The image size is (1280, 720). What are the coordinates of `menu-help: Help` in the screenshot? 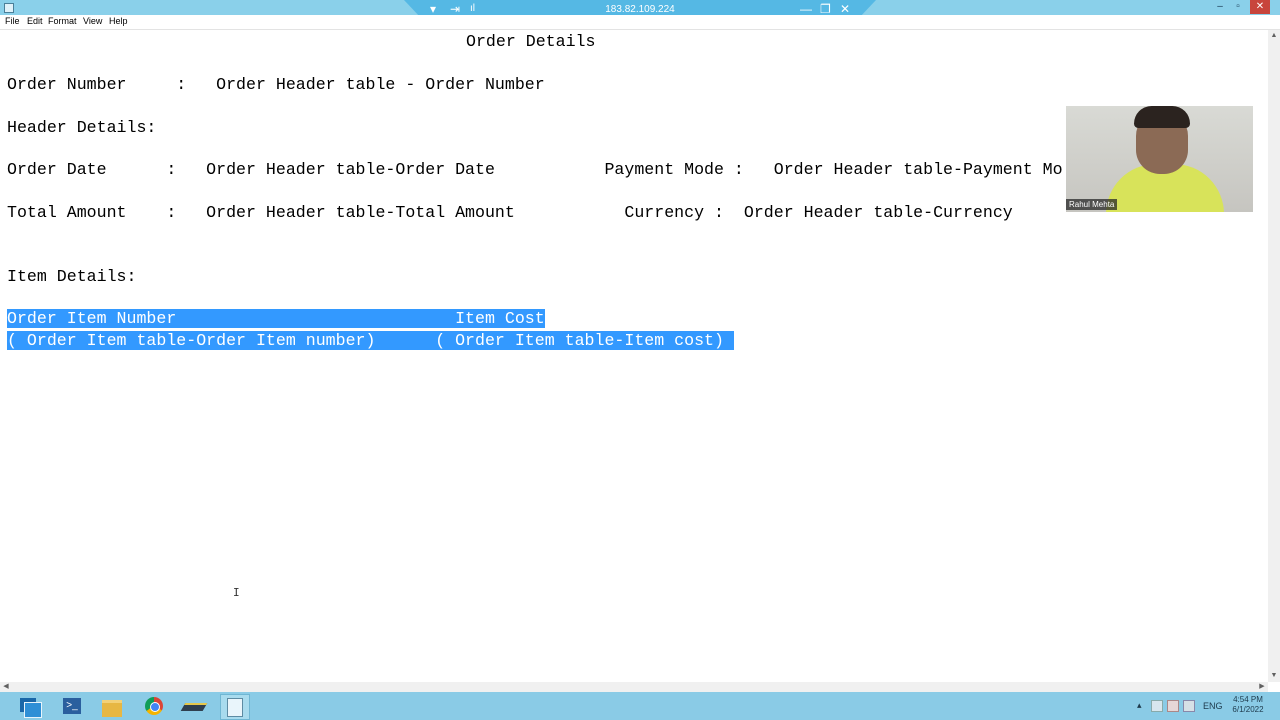 It's located at (118, 21).